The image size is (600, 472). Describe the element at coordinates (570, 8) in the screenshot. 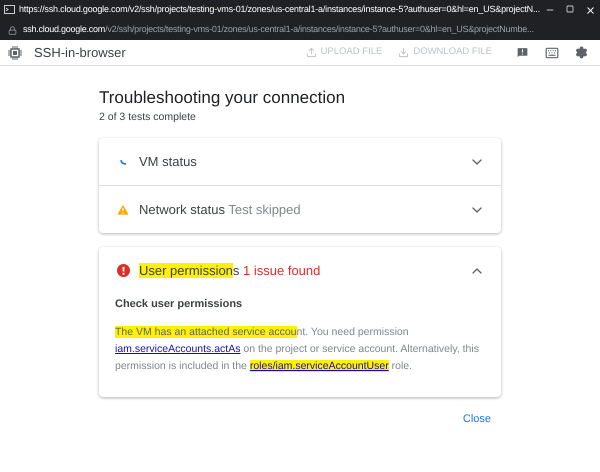

I see `maximize-icon` at that location.